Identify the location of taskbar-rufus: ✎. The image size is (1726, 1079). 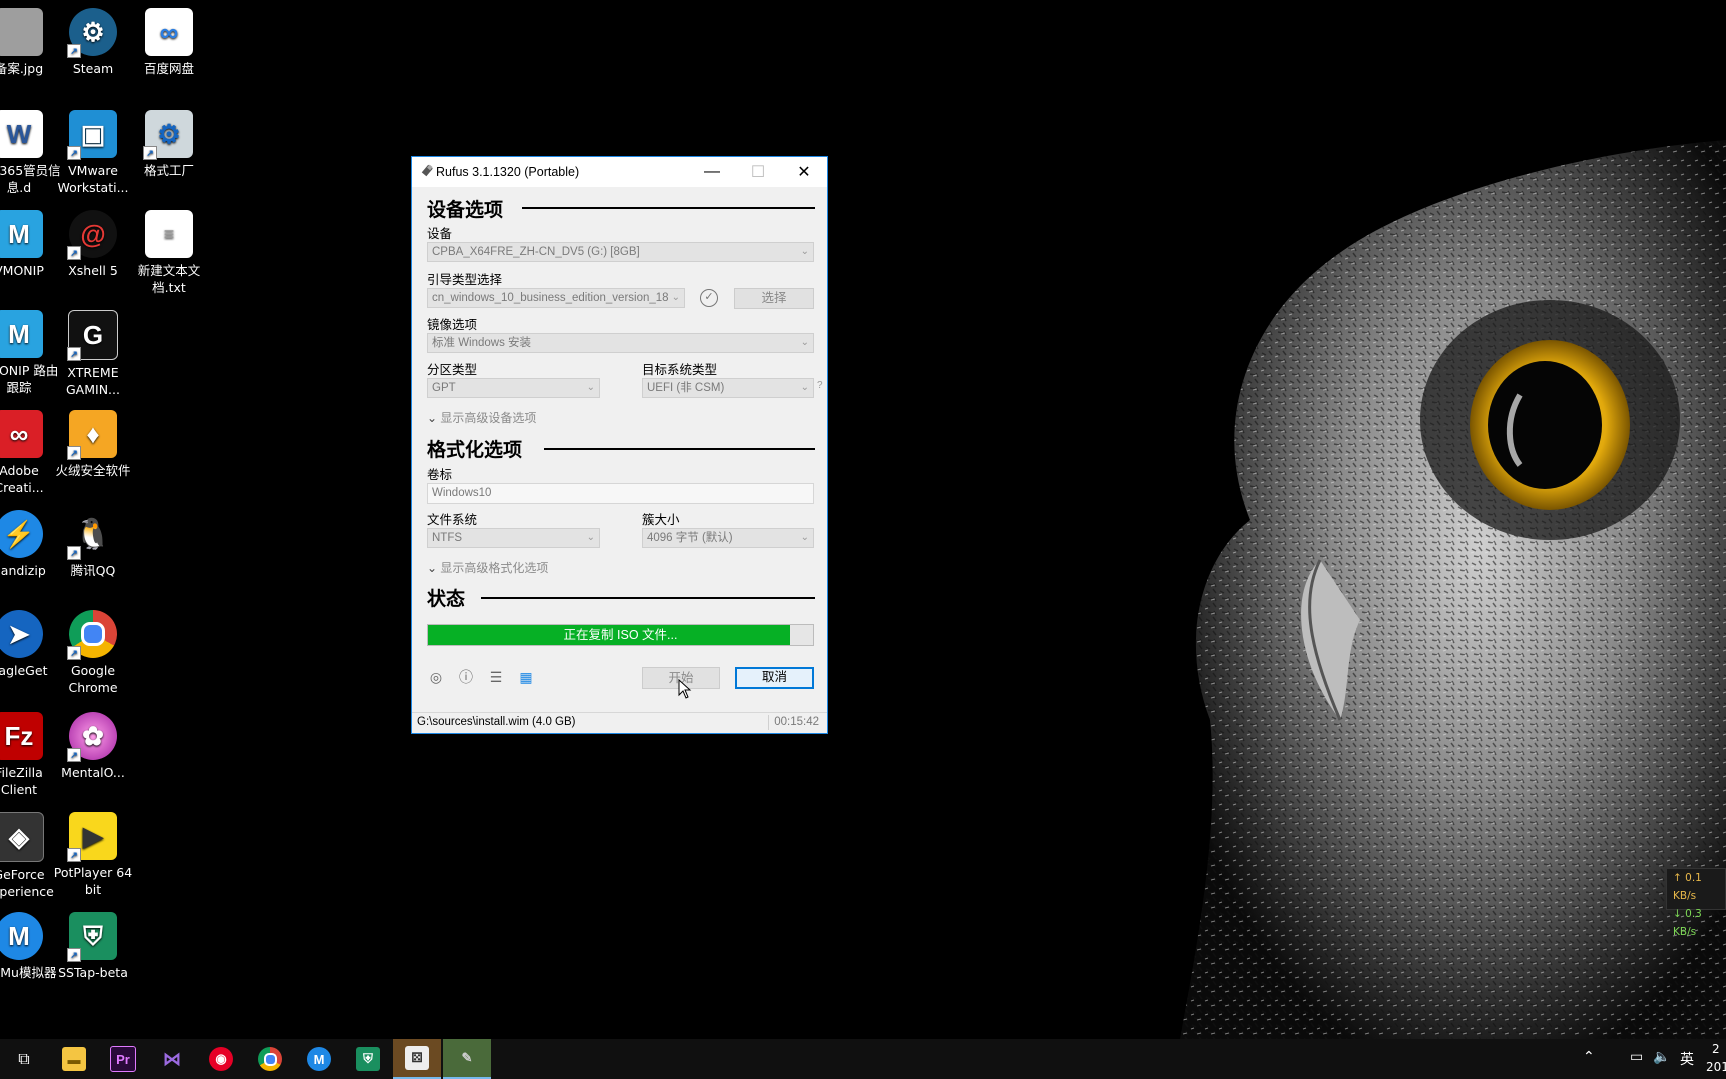
(467, 1059).